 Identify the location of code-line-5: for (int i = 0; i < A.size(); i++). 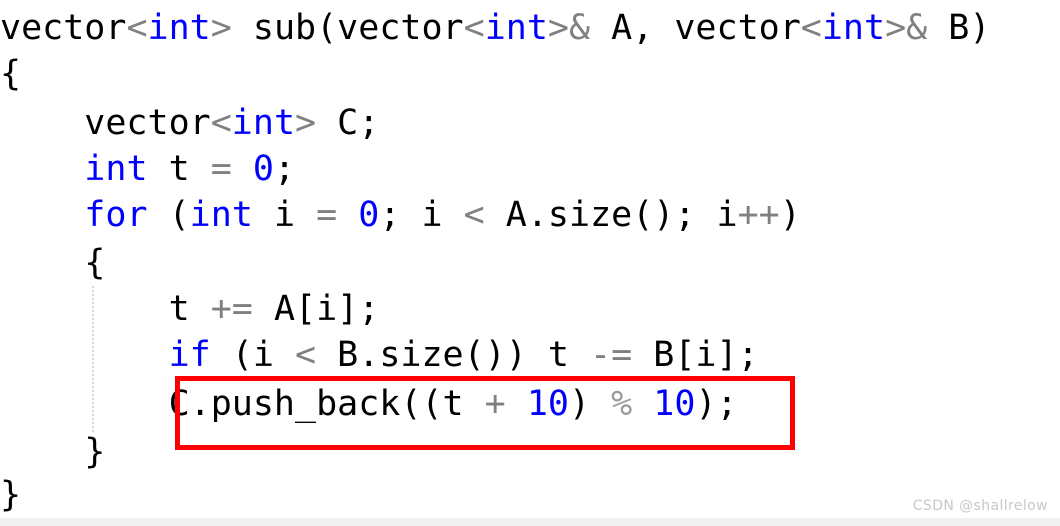
(400, 215).